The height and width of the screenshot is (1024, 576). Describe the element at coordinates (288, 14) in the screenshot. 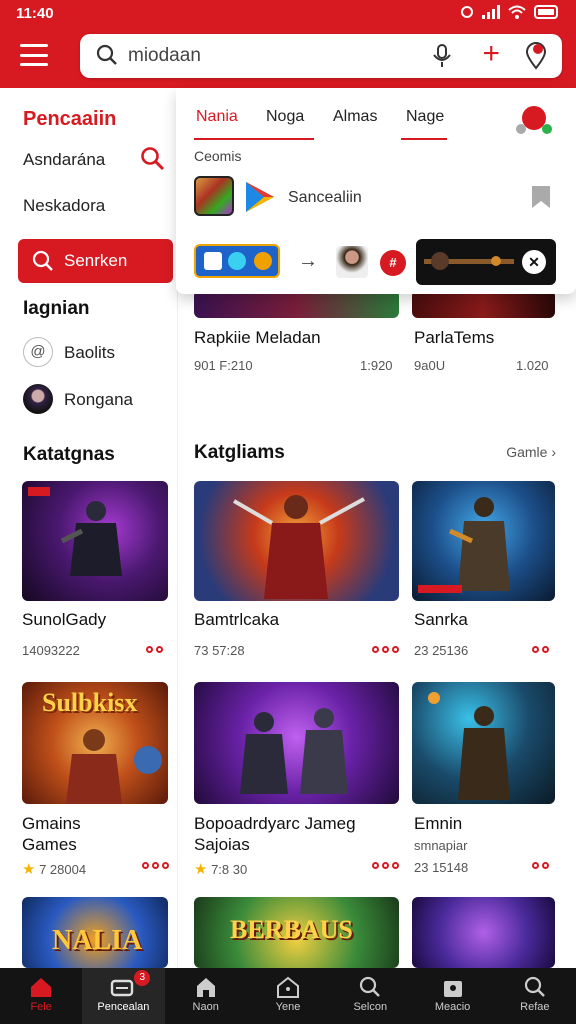

I see `status-bar: 11:40` at that location.